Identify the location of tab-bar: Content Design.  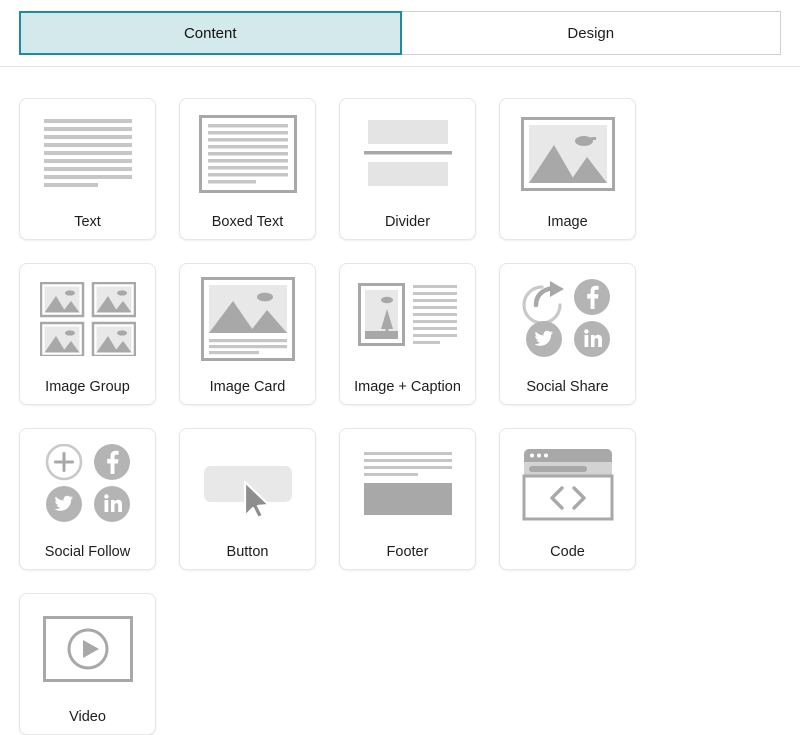
(400, 33).